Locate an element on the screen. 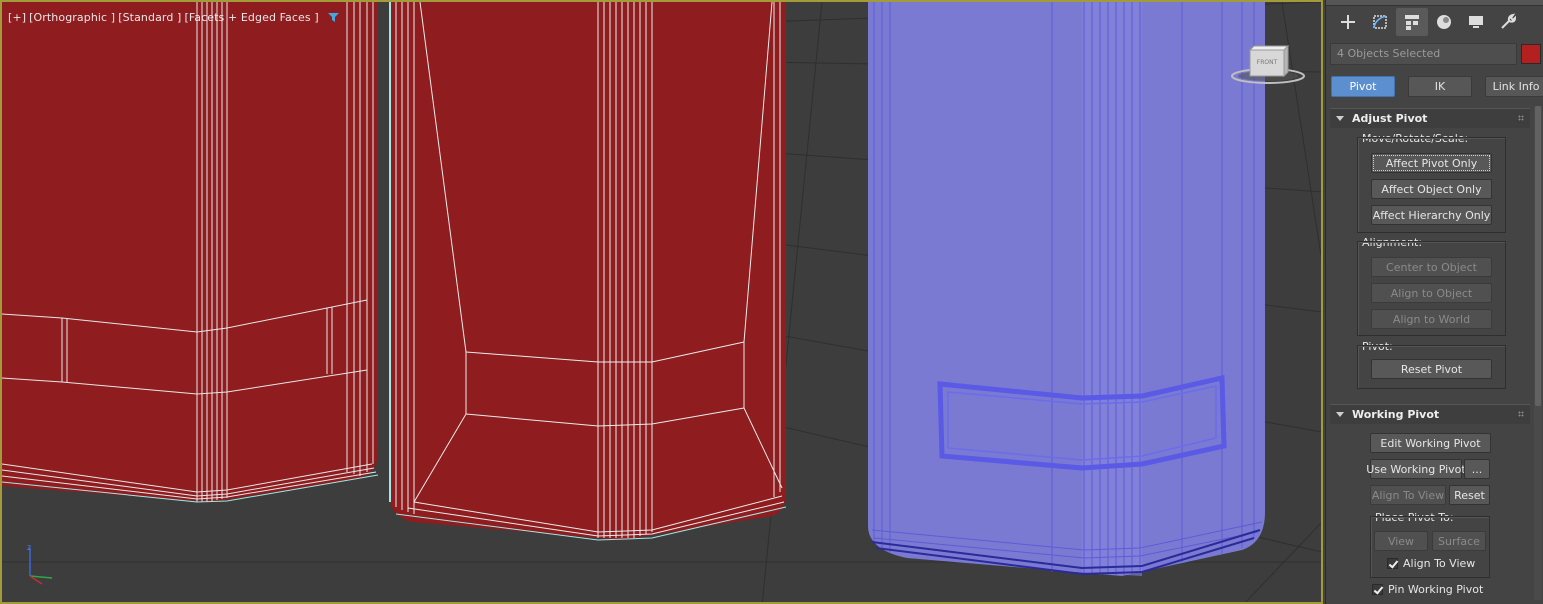 The image size is (1543, 604). display-tab is located at coordinates (1476, 22).